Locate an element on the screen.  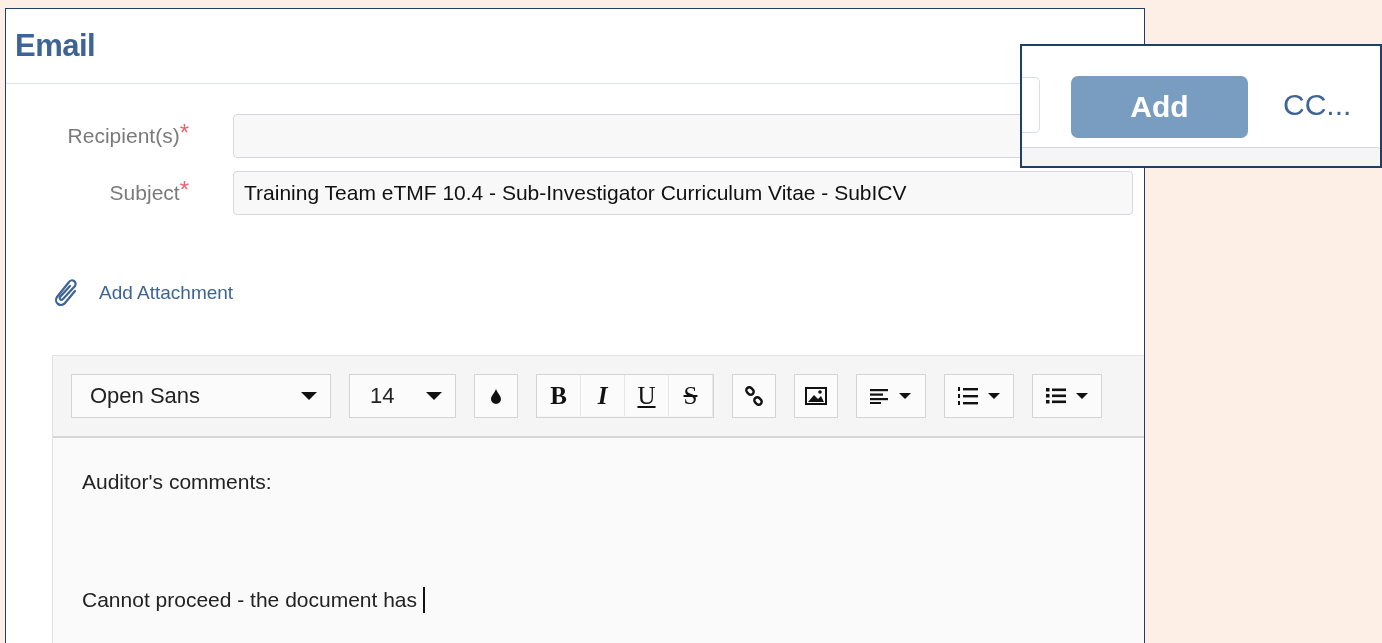
numbered-list-dropdown is located at coordinates (979, 396).